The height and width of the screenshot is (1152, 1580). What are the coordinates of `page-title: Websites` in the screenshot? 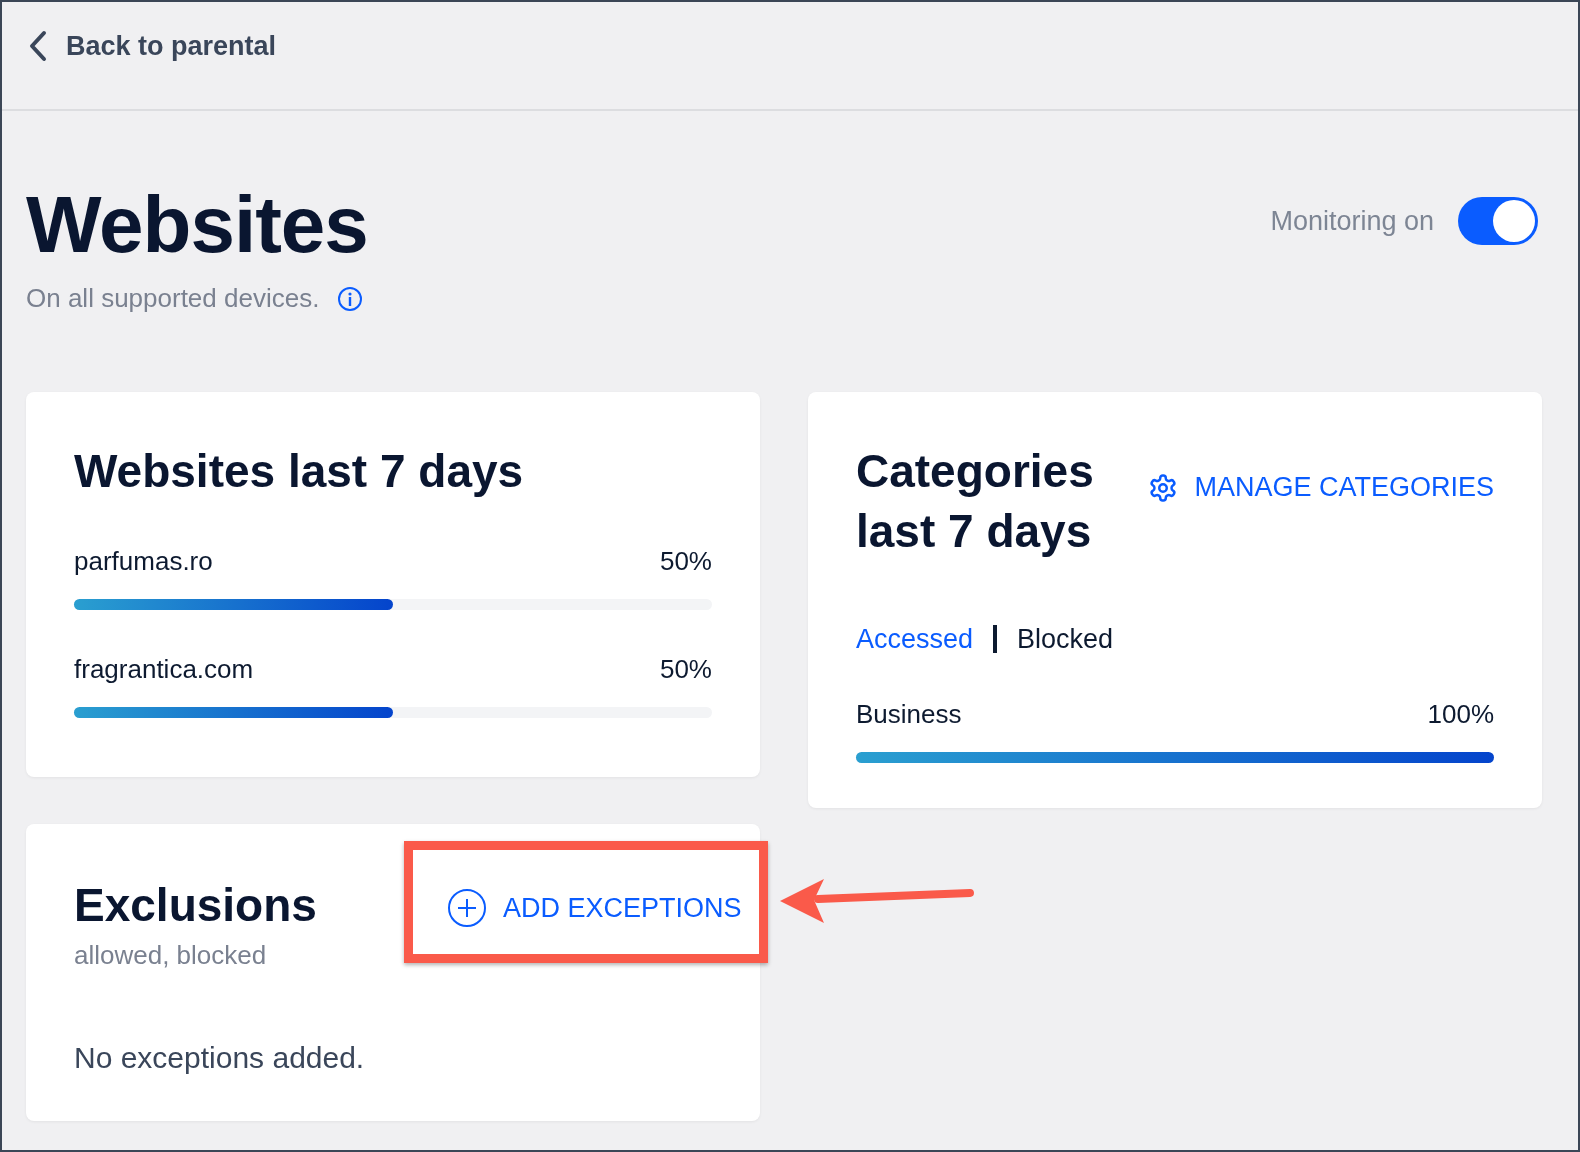 It's located at (197, 225).